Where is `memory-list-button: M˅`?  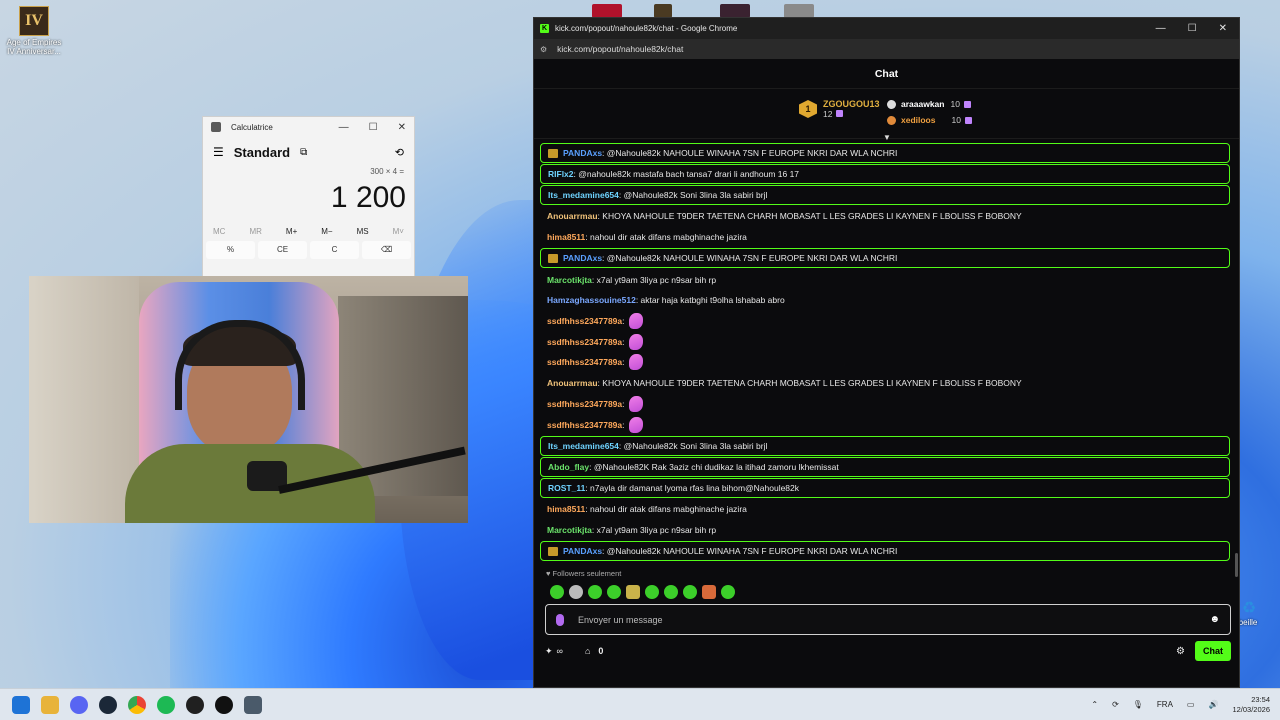
memory-list-button: M˅ is located at coordinates (398, 231).